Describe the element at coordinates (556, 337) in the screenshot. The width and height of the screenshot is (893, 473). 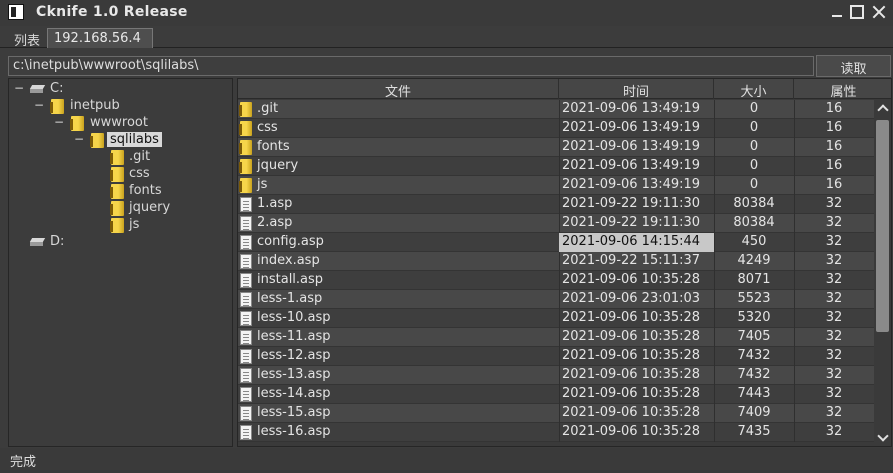
I see `table-row: less-11.asp 2021-09-06 10:35:28 7405 32` at that location.